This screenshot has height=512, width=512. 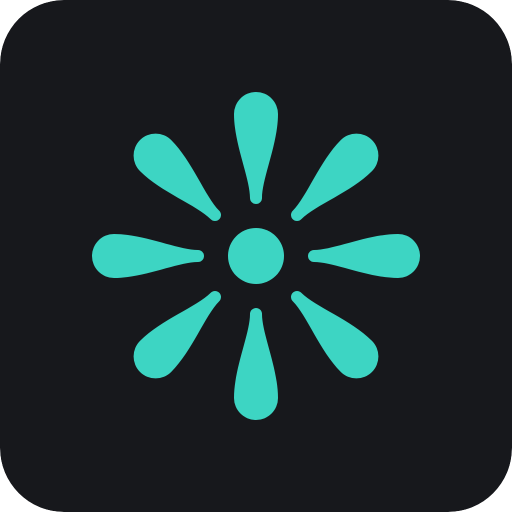 I want to click on center-dot, so click(x=256, y=256).